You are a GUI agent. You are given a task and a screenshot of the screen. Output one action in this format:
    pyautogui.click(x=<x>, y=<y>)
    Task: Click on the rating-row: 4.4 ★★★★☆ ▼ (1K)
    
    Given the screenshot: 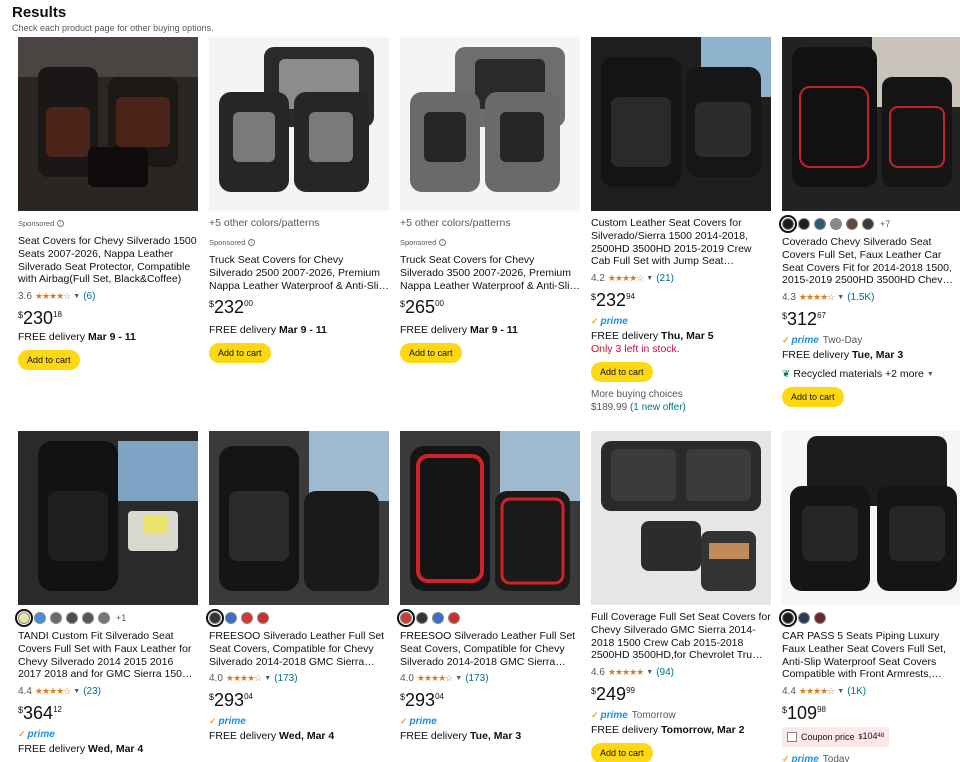 What is the action you would take?
    pyautogui.click(x=871, y=691)
    